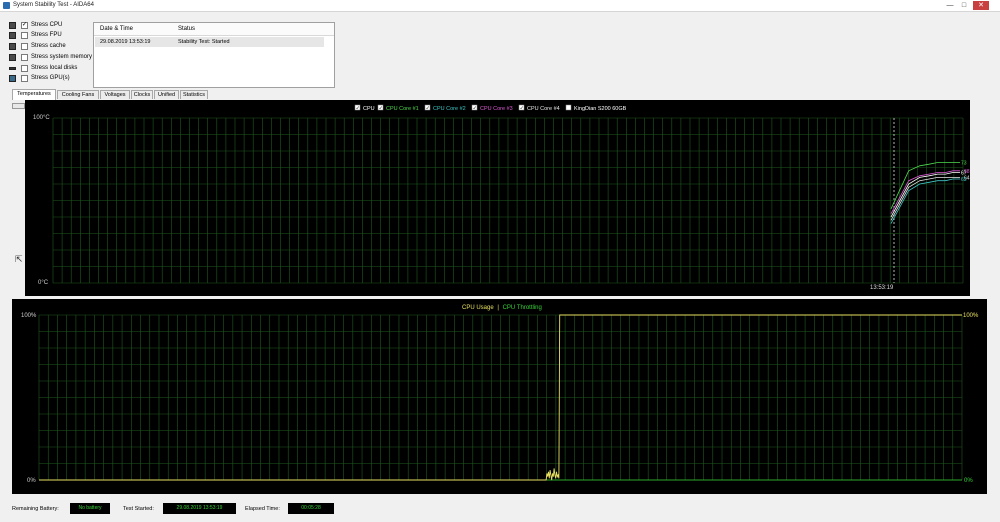 The image size is (1000, 522). What do you see at coordinates (568, 107) in the screenshot?
I see `legend-checkbox-kingdian-s200-60gb` at bounding box center [568, 107].